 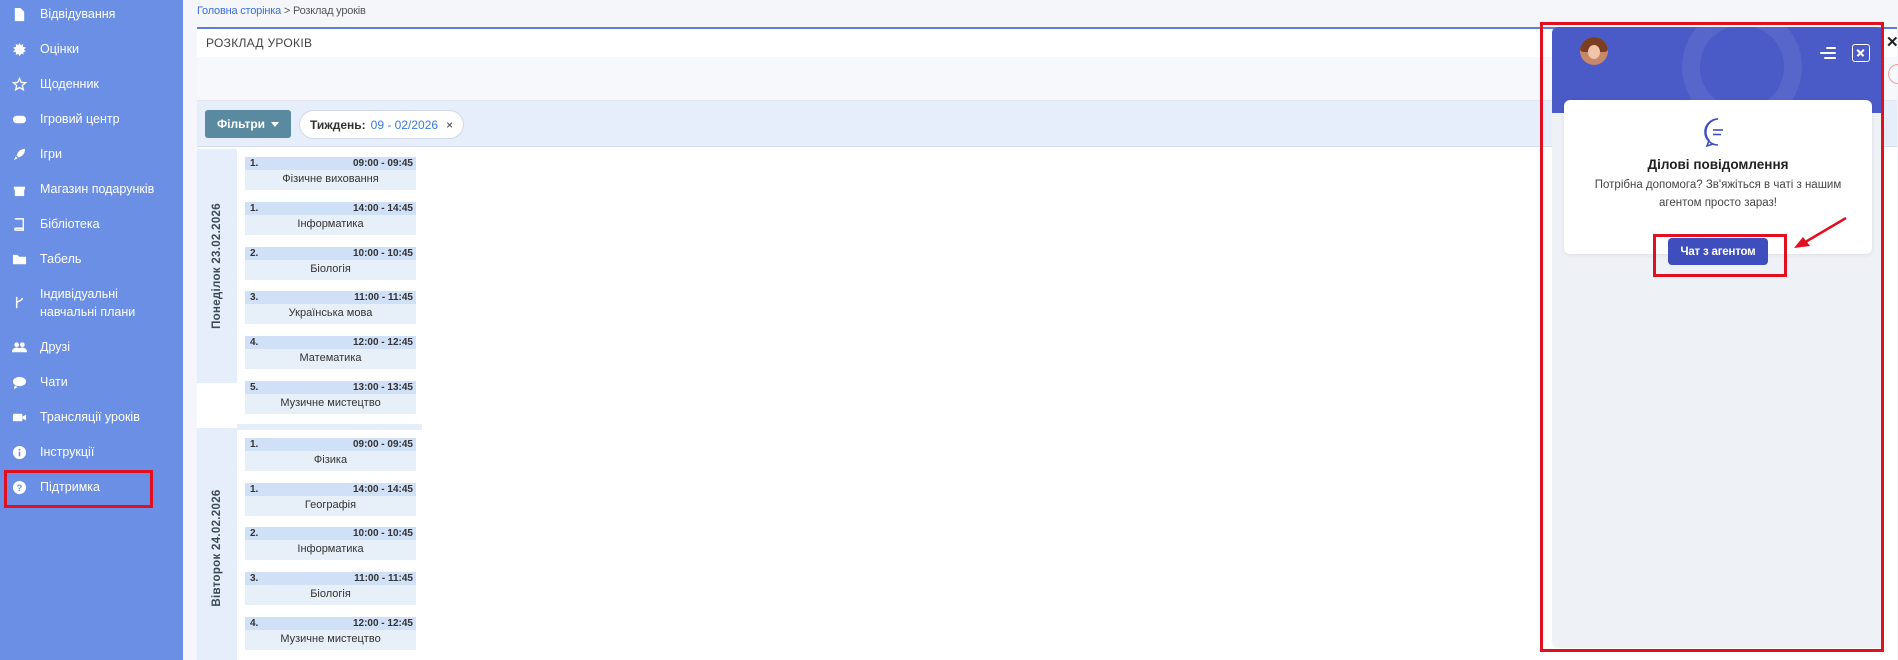 I want to click on lesson-subject: Інформатика, so click(x=330, y=550).